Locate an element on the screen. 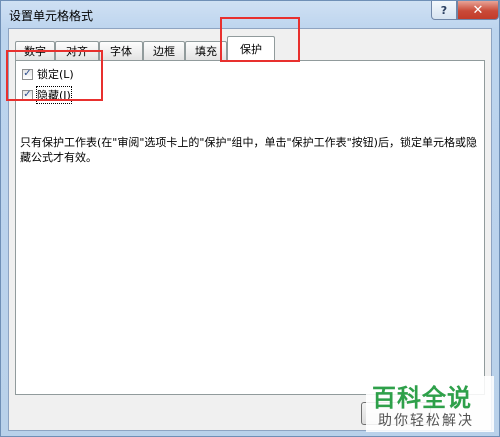 Image resolution: width=500 pixels, height=437 pixels. tab-label: 字体 is located at coordinates (121, 51).